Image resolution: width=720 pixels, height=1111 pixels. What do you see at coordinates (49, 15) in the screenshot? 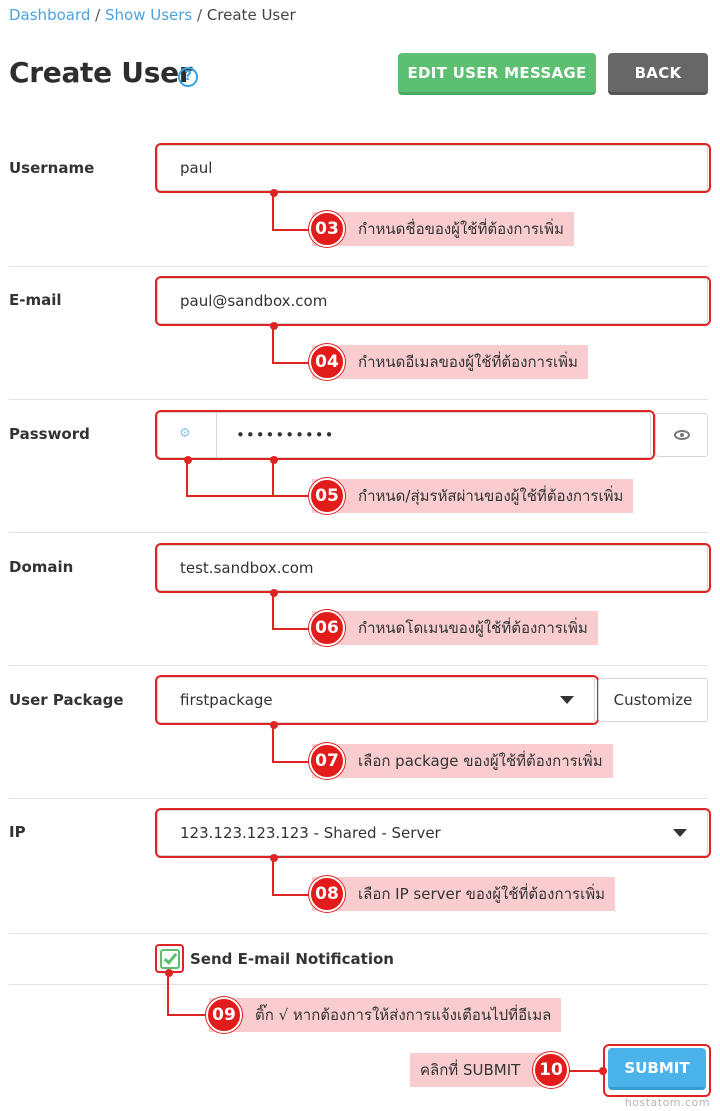
I see `breadcrumb-dashboard-link: Dashboard` at bounding box center [49, 15].